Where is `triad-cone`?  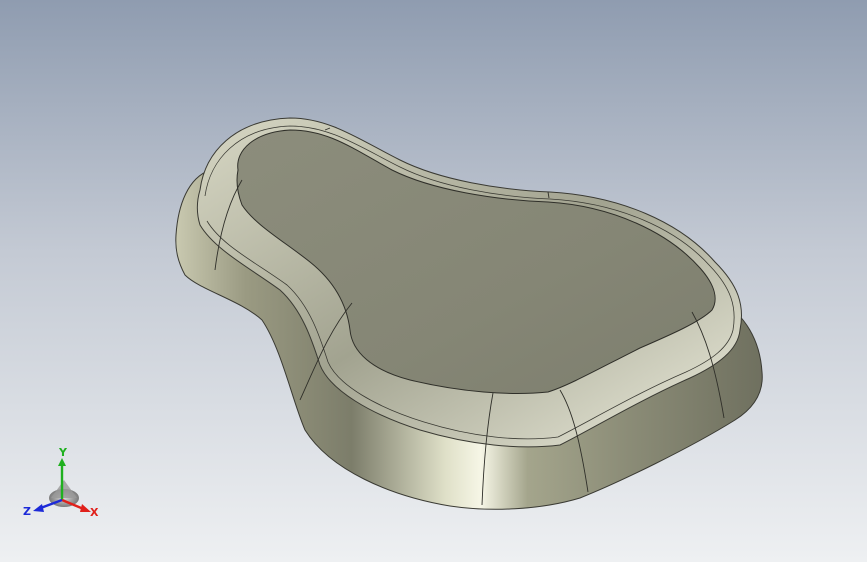
triad-cone is located at coordinates (64, 489).